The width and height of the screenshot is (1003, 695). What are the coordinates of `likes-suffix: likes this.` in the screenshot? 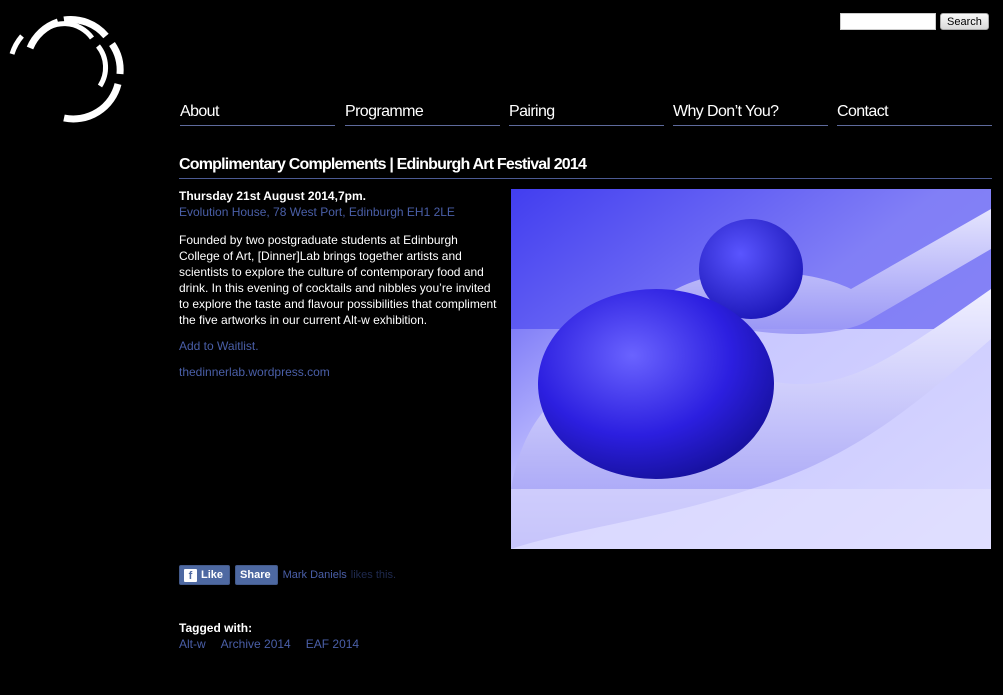 It's located at (373, 575).